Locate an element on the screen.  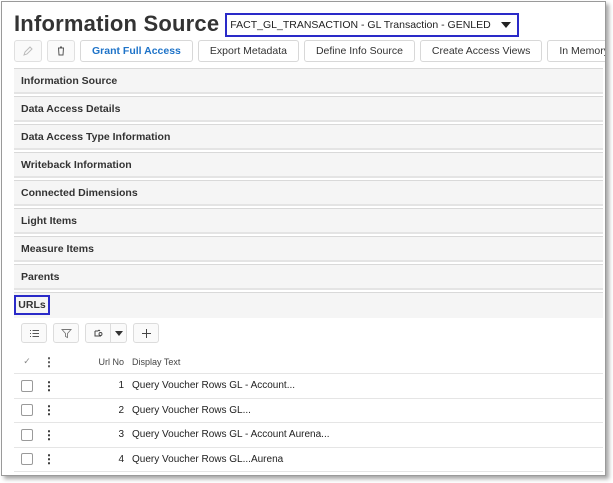
grant-full-access-button: Grant Full Access is located at coordinates (136, 51).